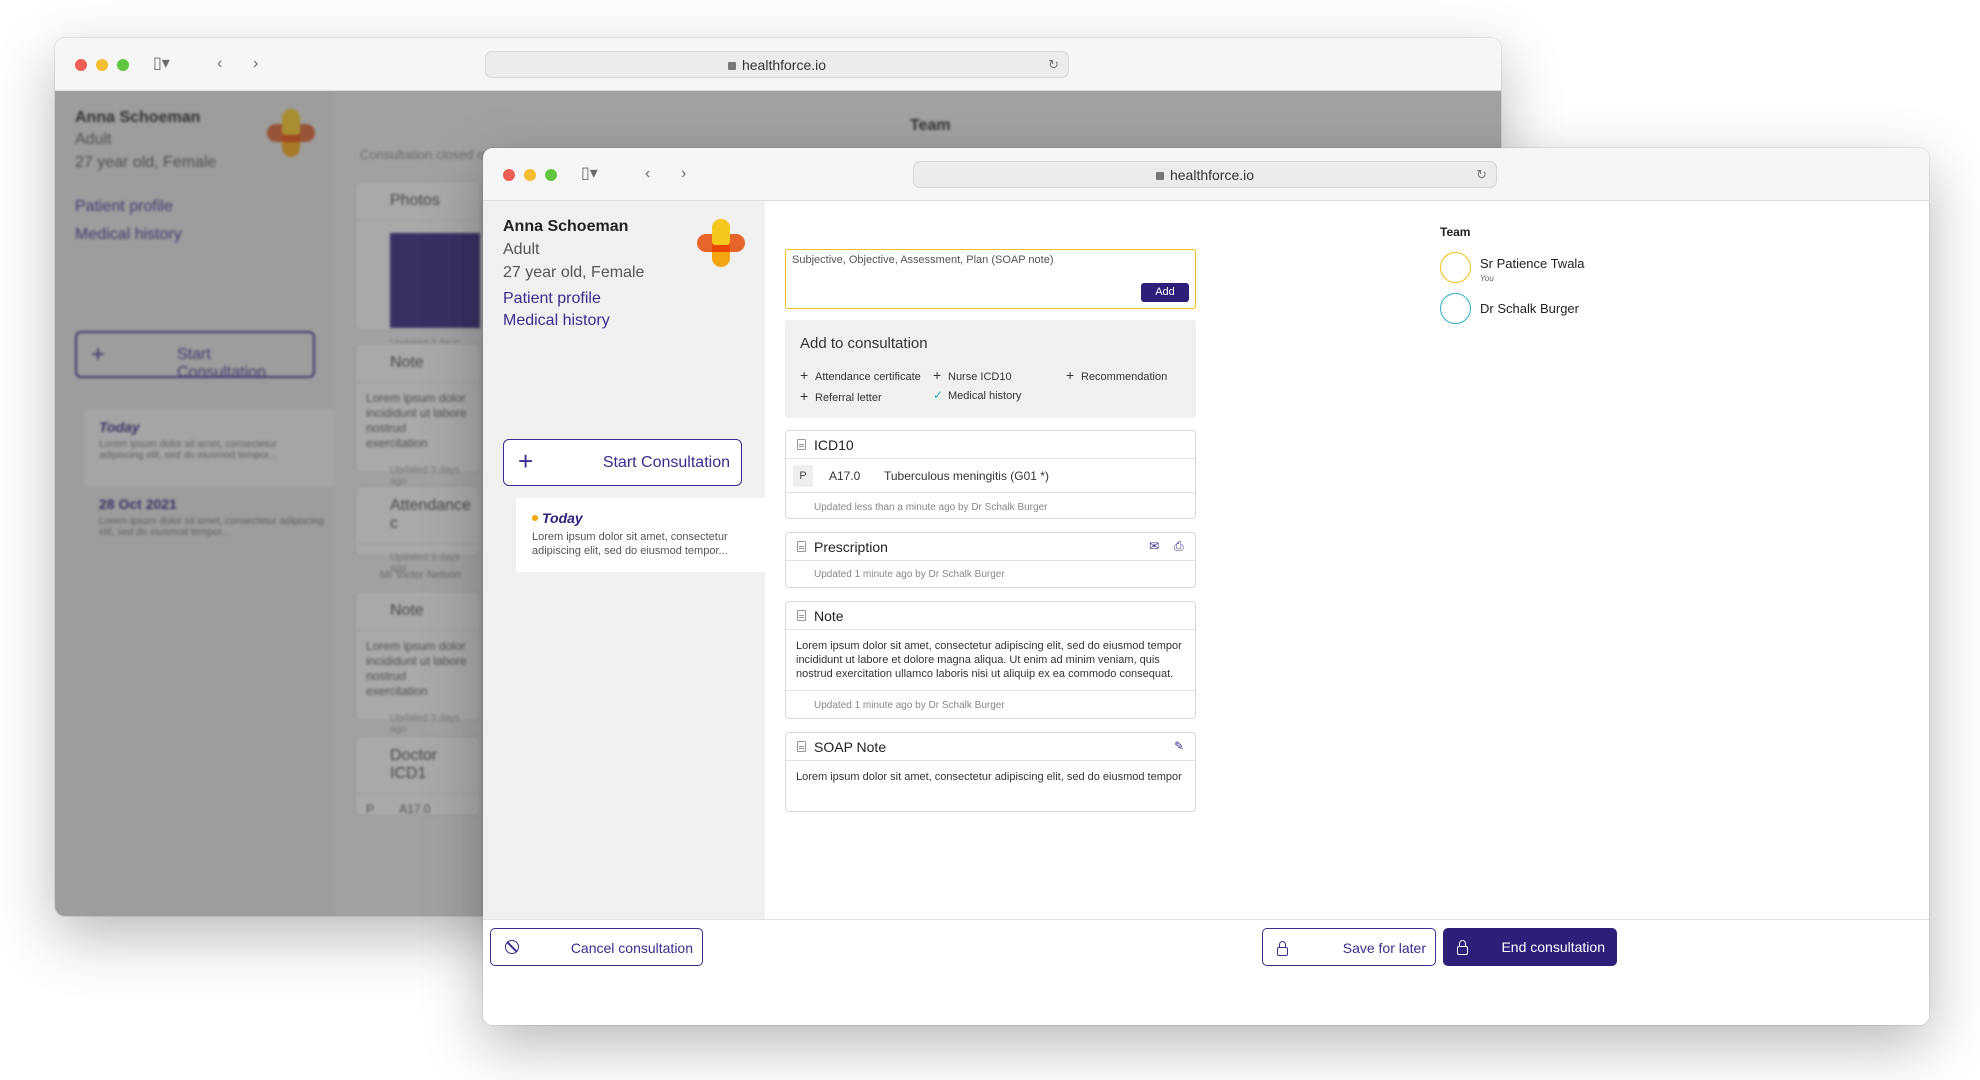 The height and width of the screenshot is (1080, 1980). I want to click on patient-name: Anna Schoeman, so click(566, 226).